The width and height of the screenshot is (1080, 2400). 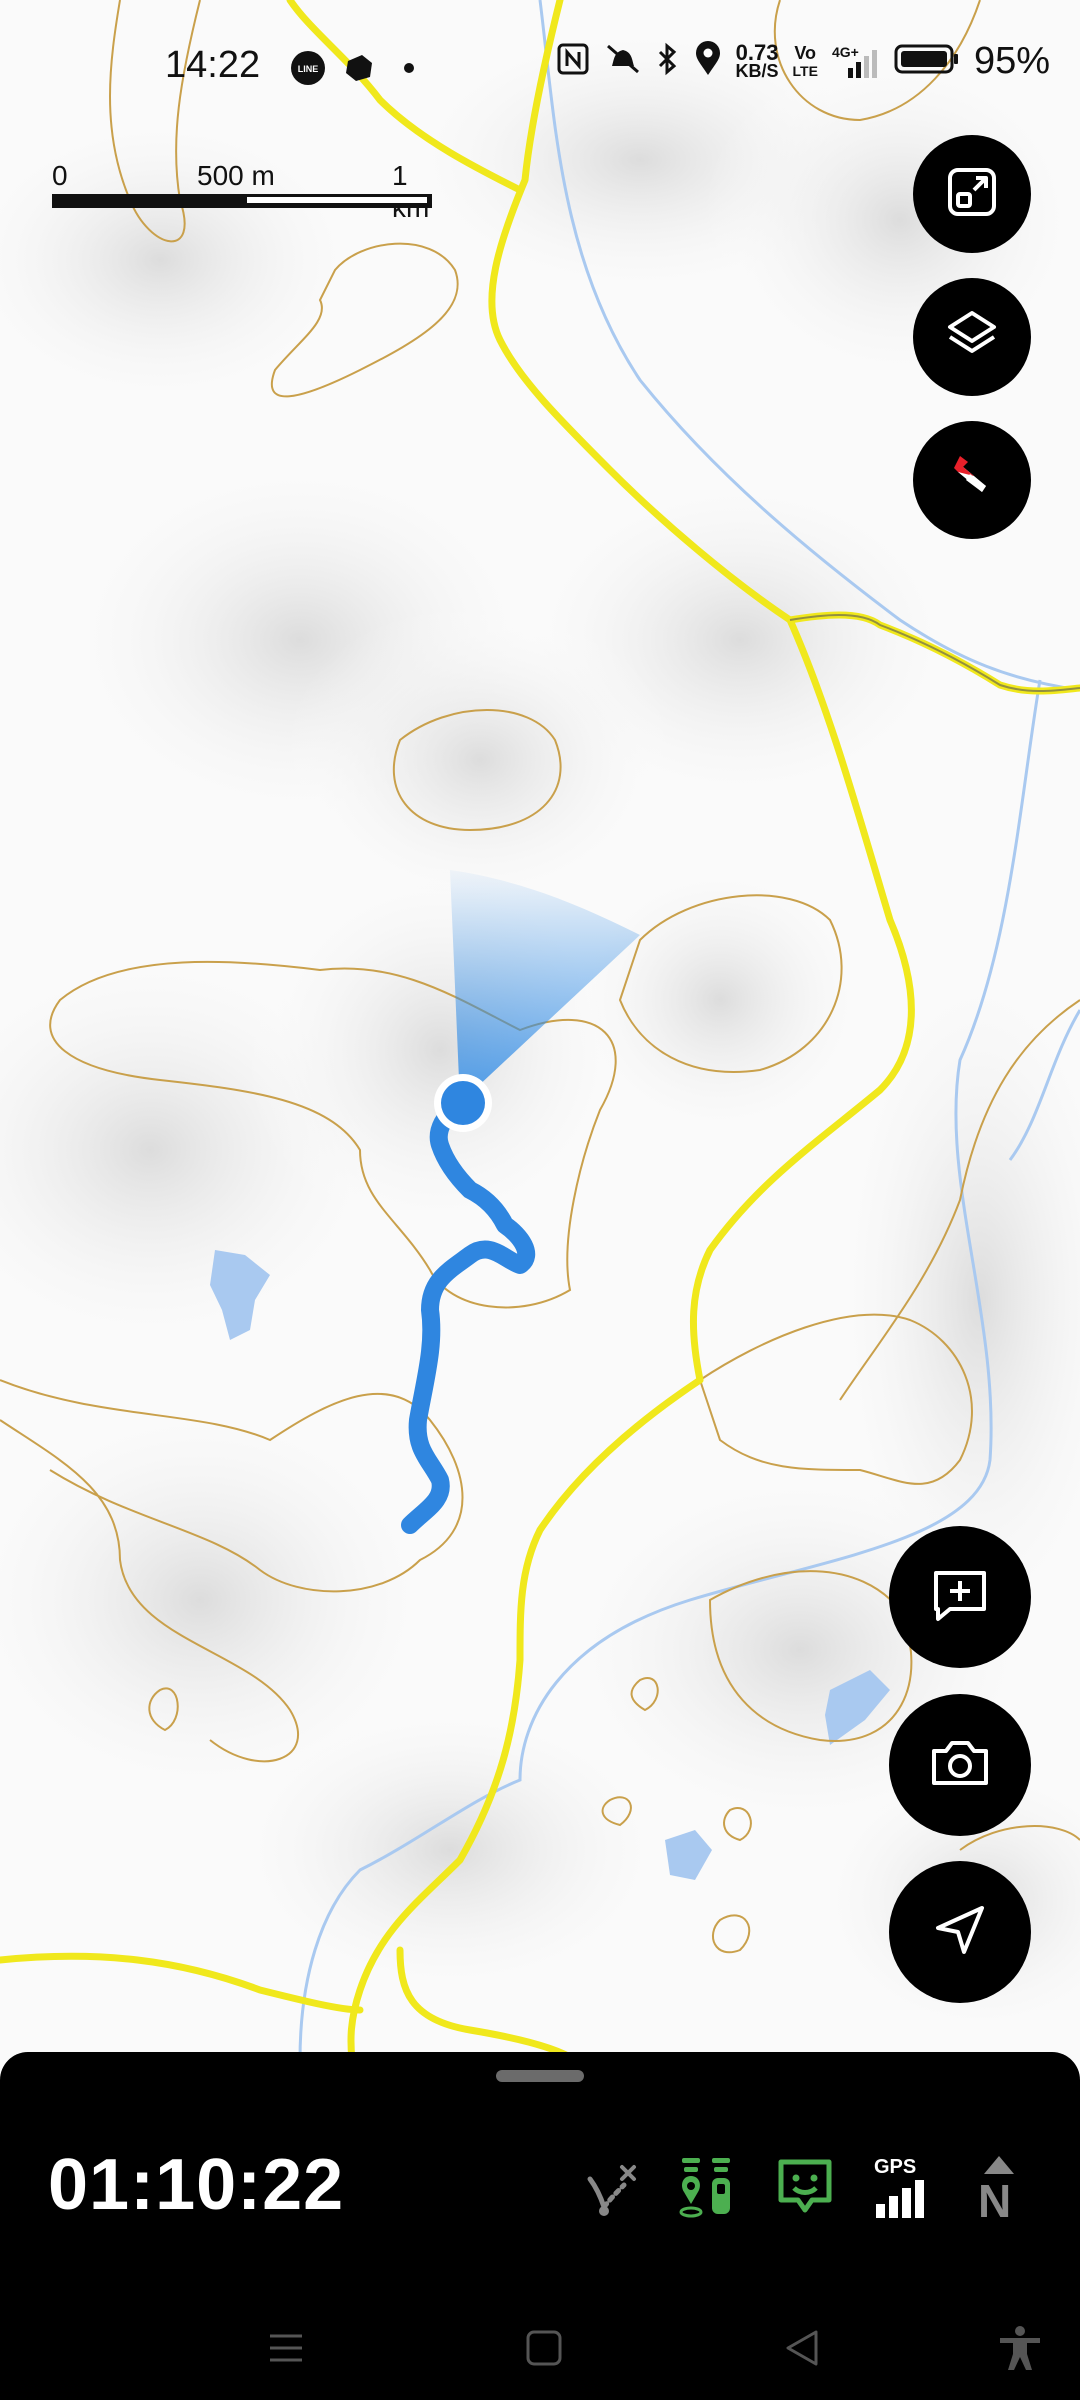 What do you see at coordinates (409, 70) in the screenshot?
I see `dot-icon` at bounding box center [409, 70].